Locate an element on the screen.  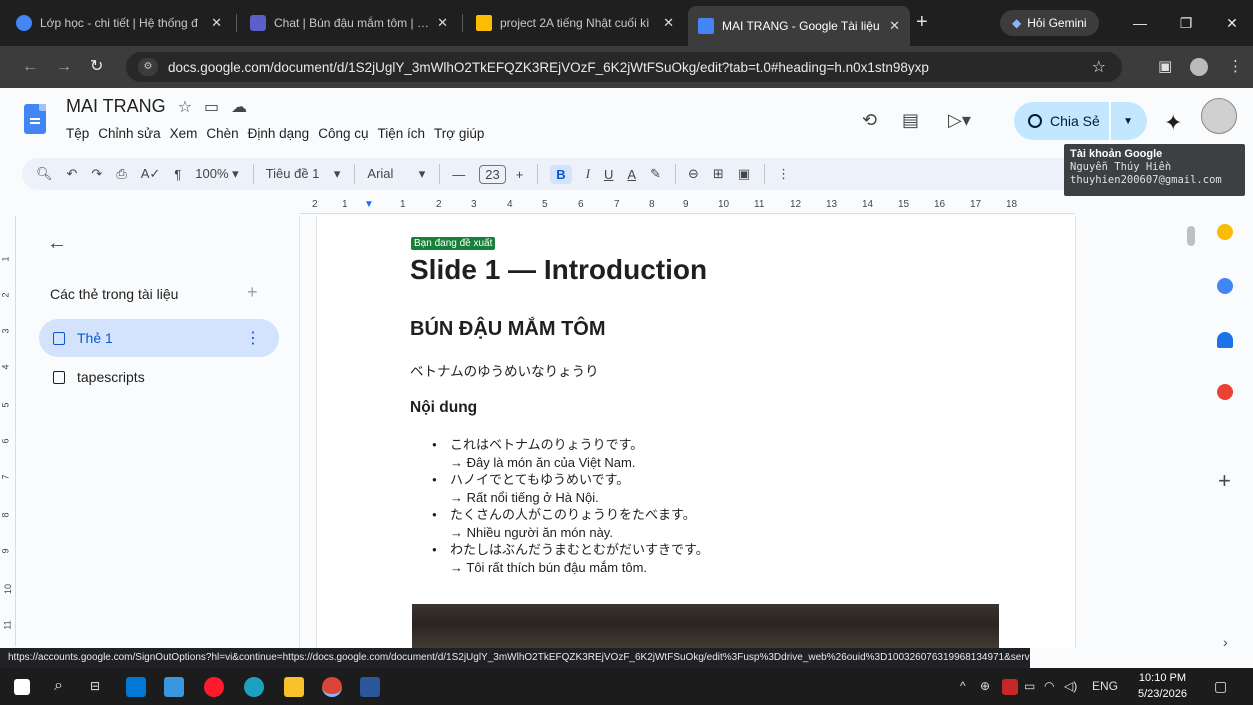
print-icon: ⎙ is located at coordinates (121, 174).